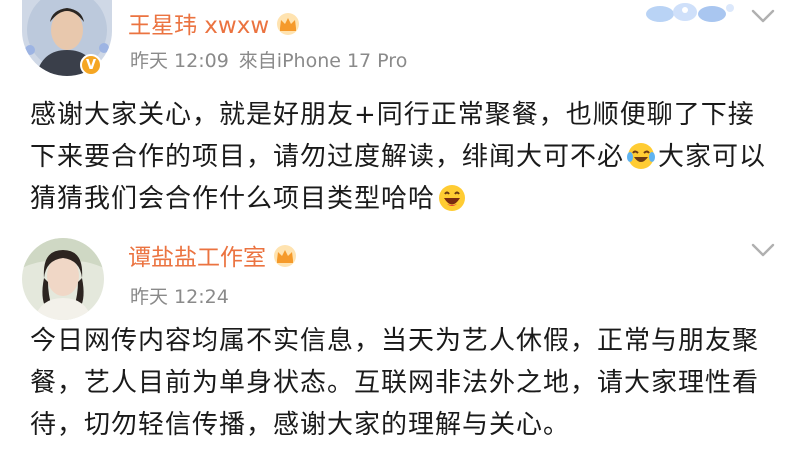 Image resolution: width=800 pixels, height=450 pixels. Describe the element at coordinates (213, 255) in the screenshot. I see `author-name: 谭盐盐工作室` at that location.